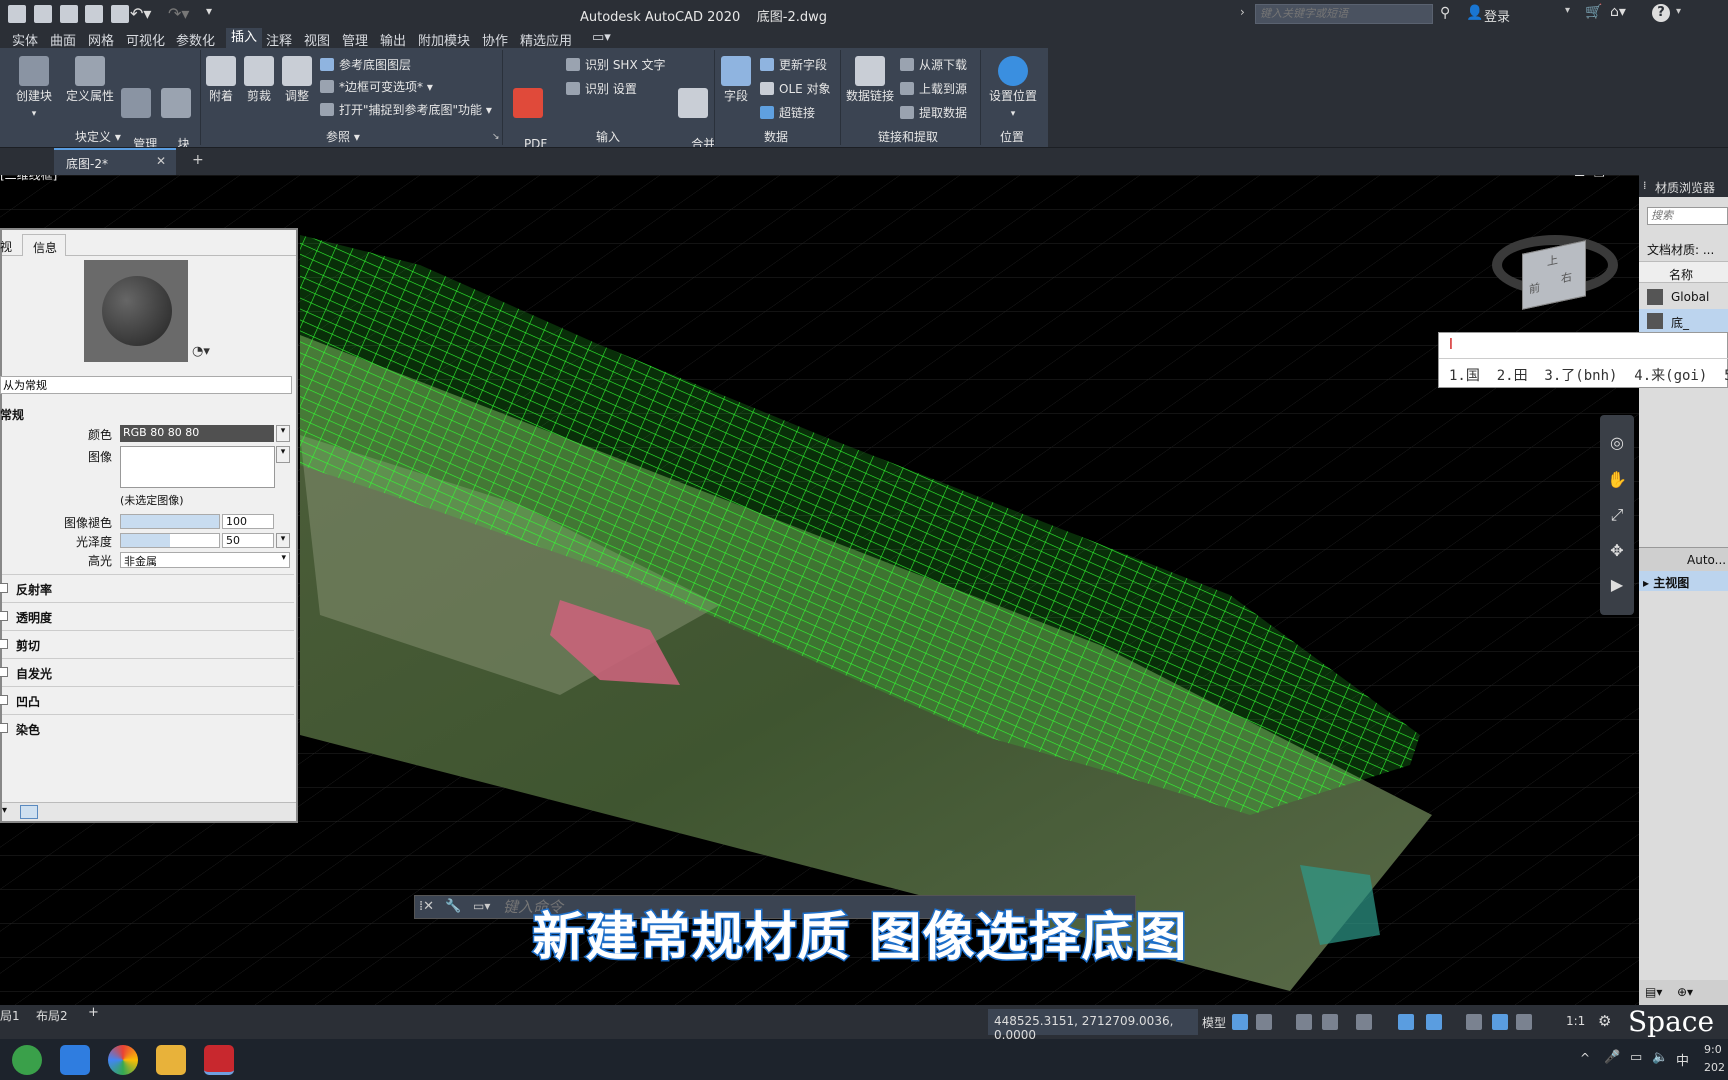 The image size is (1728, 1080). I want to click on new-tab-icon: +, so click(198, 160).